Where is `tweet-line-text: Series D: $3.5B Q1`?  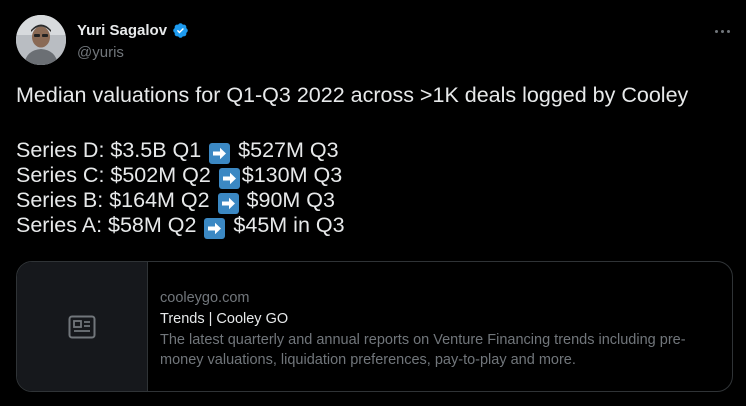
tweet-line-text: Series D: $3.5B Q1 is located at coordinates (112, 150).